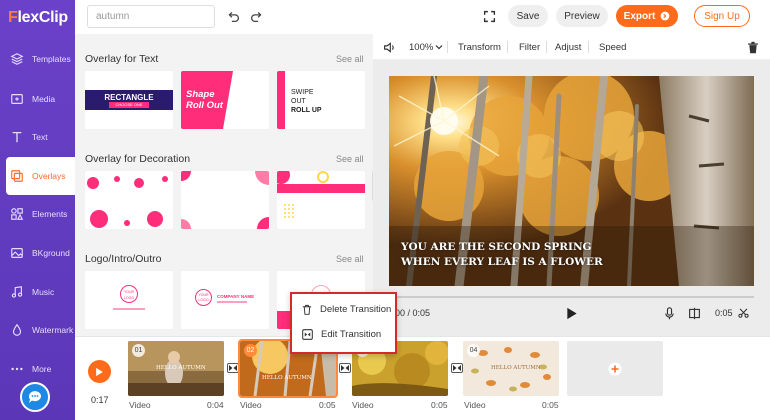 This screenshot has height=420, width=770. I want to click on logo-placeholder: YOUR LOGO, so click(203, 297).